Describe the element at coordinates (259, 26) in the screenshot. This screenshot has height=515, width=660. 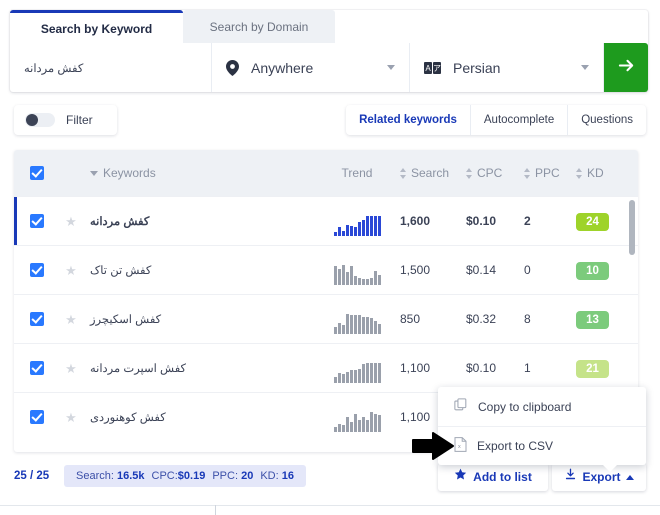
I see `tab-search-by-domain: Search by Domain` at that location.